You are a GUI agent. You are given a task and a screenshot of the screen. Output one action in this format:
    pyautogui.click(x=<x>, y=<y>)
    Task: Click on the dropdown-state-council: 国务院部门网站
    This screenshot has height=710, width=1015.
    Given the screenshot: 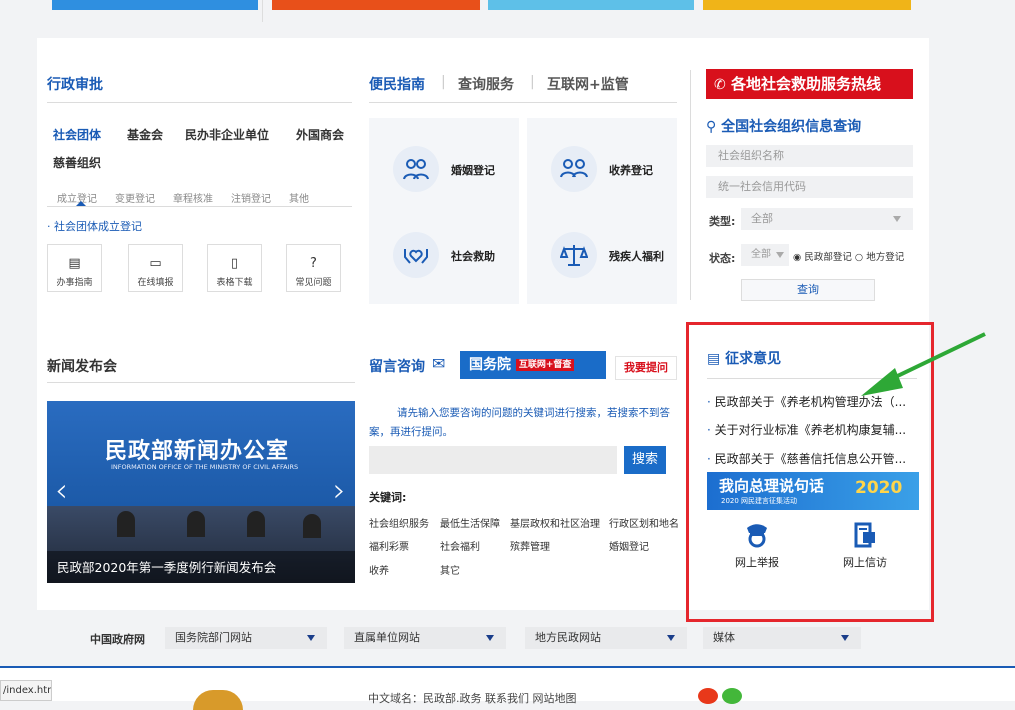 What is the action you would take?
    pyautogui.click(x=246, y=638)
    